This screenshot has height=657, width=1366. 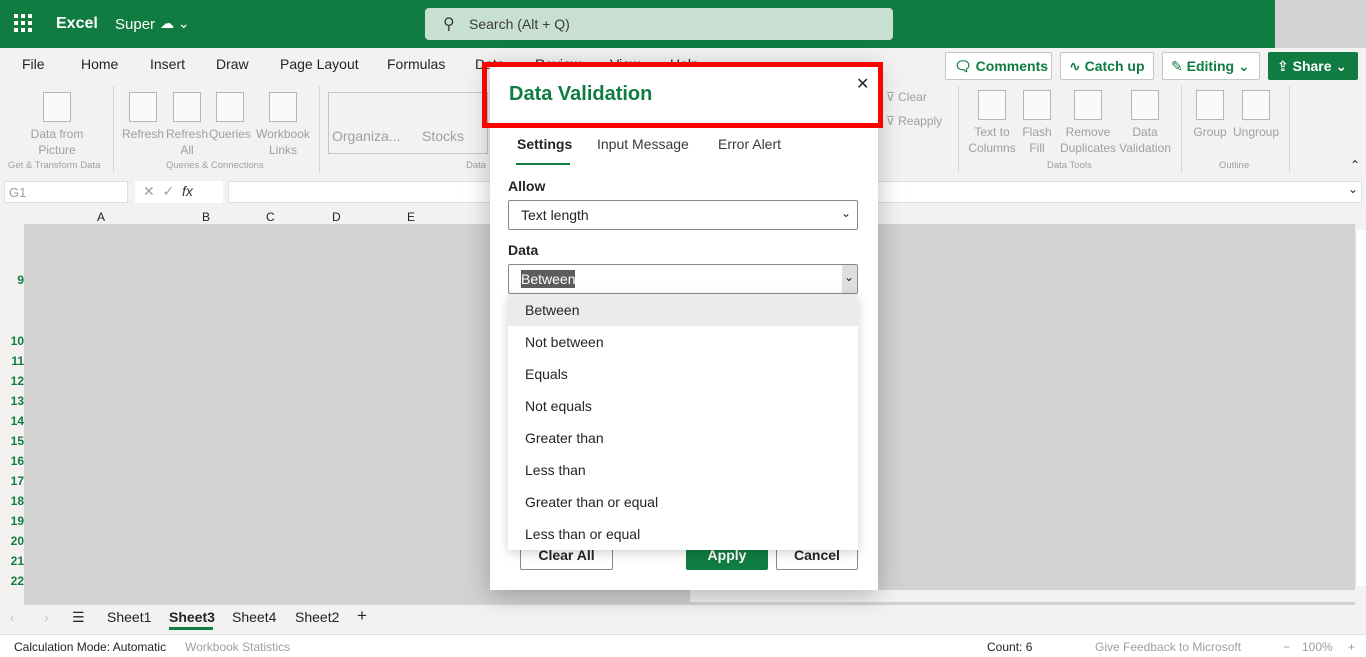 What do you see at coordinates (99, 64) in the screenshot?
I see `tab-home: Home` at bounding box center [99, 64].